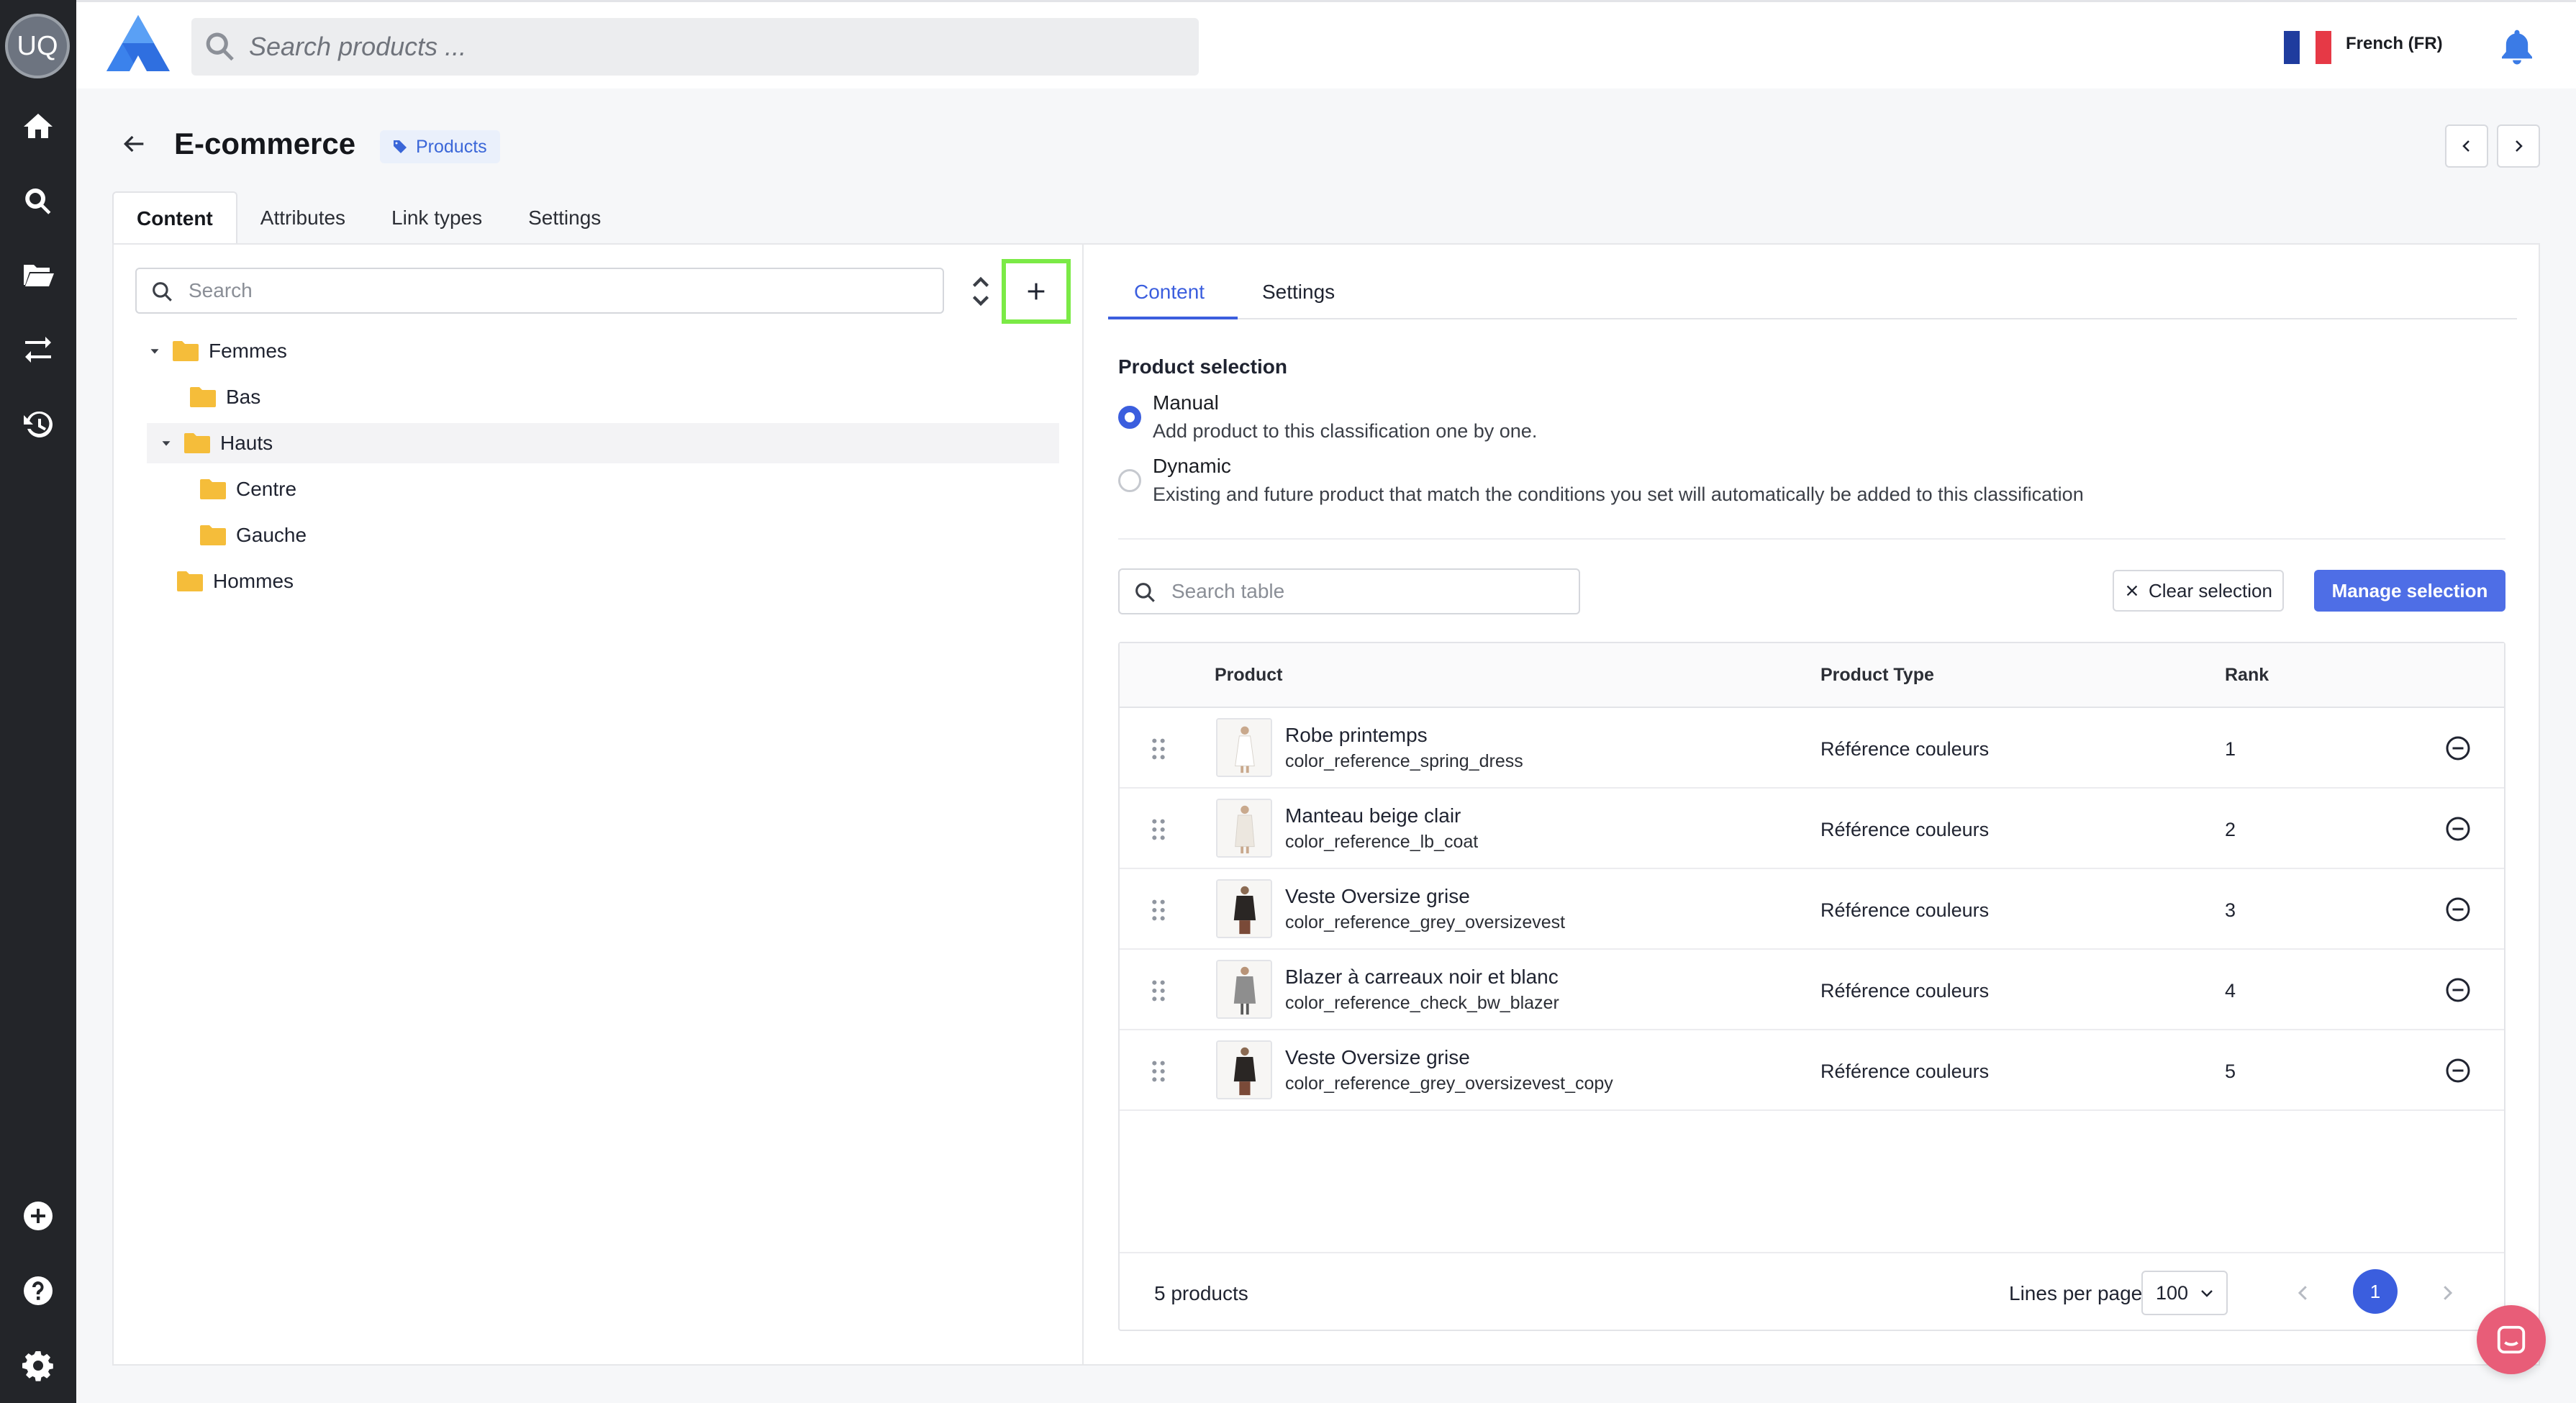 The width and height of the screenshot is (2576, 1403). What do you see at coordinates (1811, 539) in the screenshot?
I see `section-divider` at bounding box center [1811, 539].